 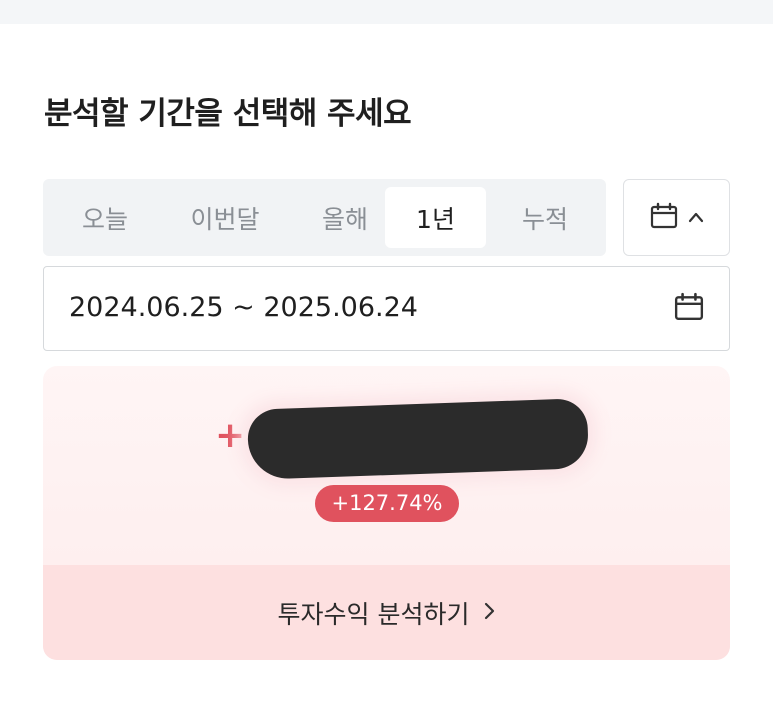 I want to click on redacted-amount, so click(x=418, y=439).